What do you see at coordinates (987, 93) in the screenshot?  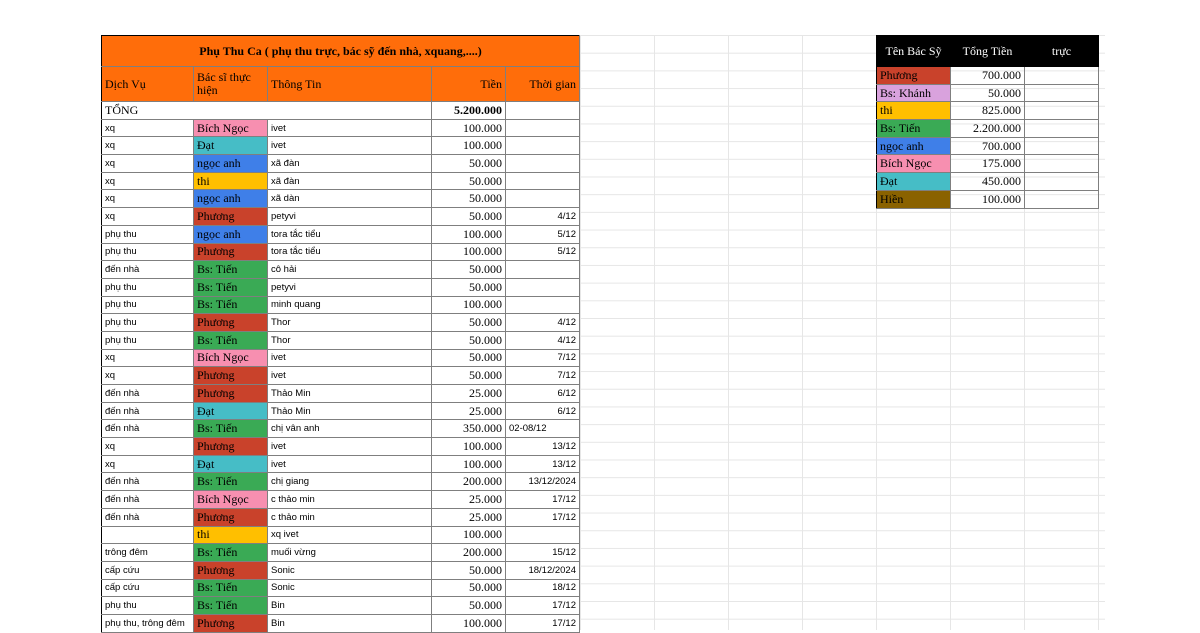 I see `summary-total-cell: 50.000` at bounding box center [987, 93].